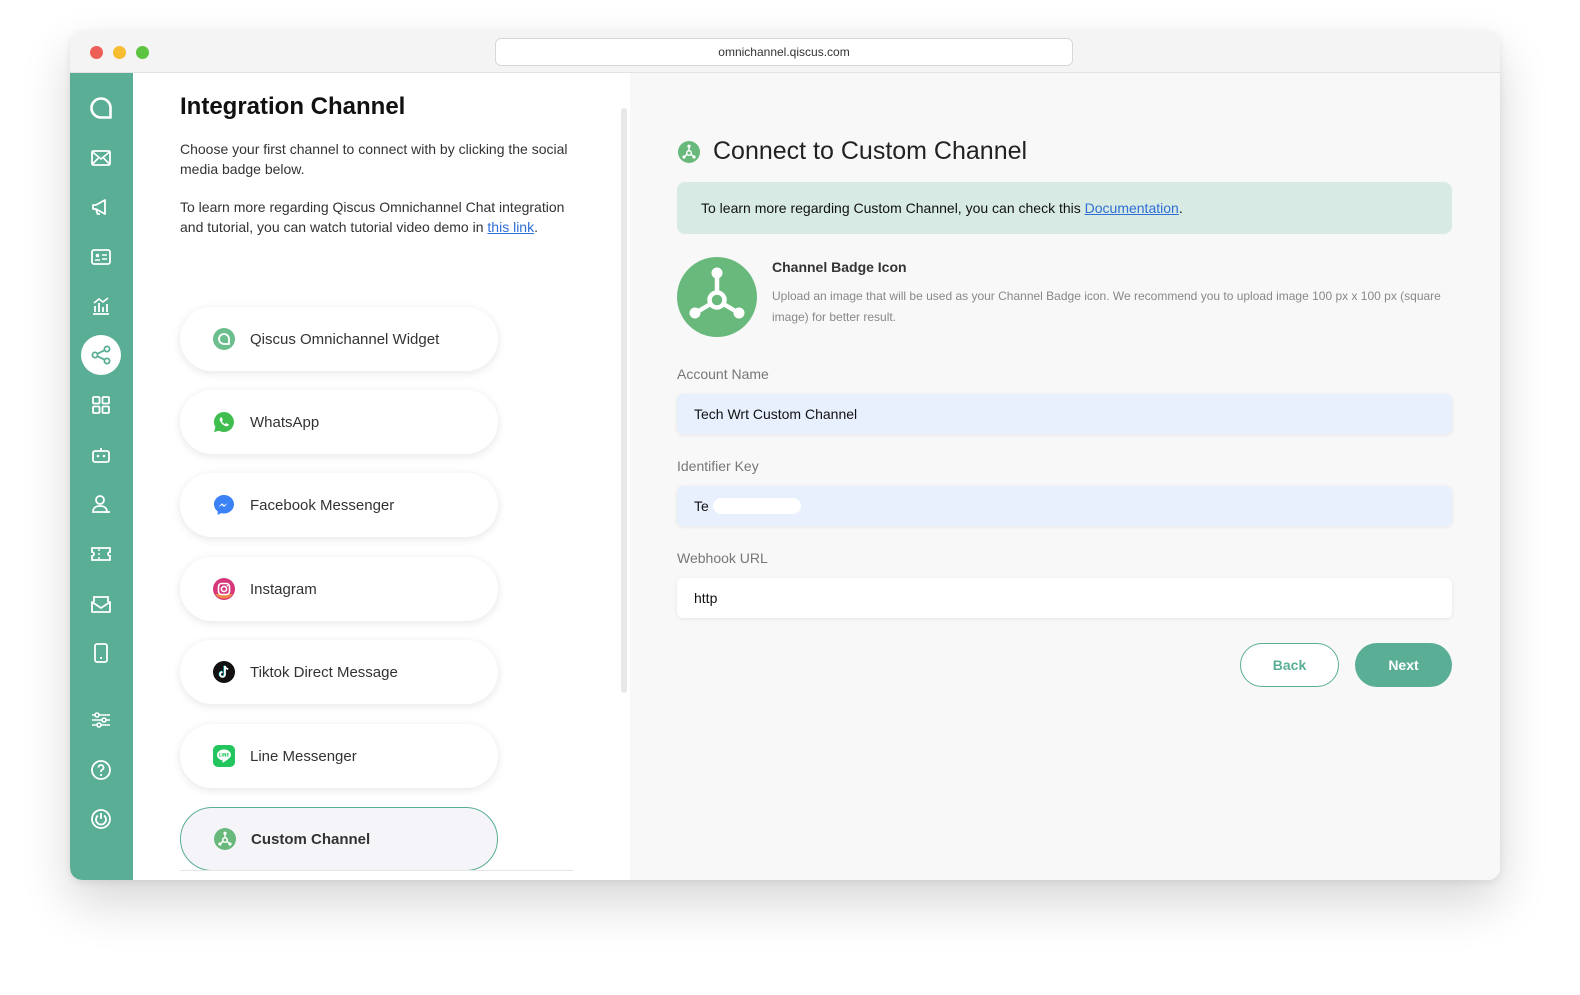 Image resolution: width=1580 pixels, height=995 pixels. Describe the element at coordinates (101, 476) in the screenshot. I see `sidebar` at that location.